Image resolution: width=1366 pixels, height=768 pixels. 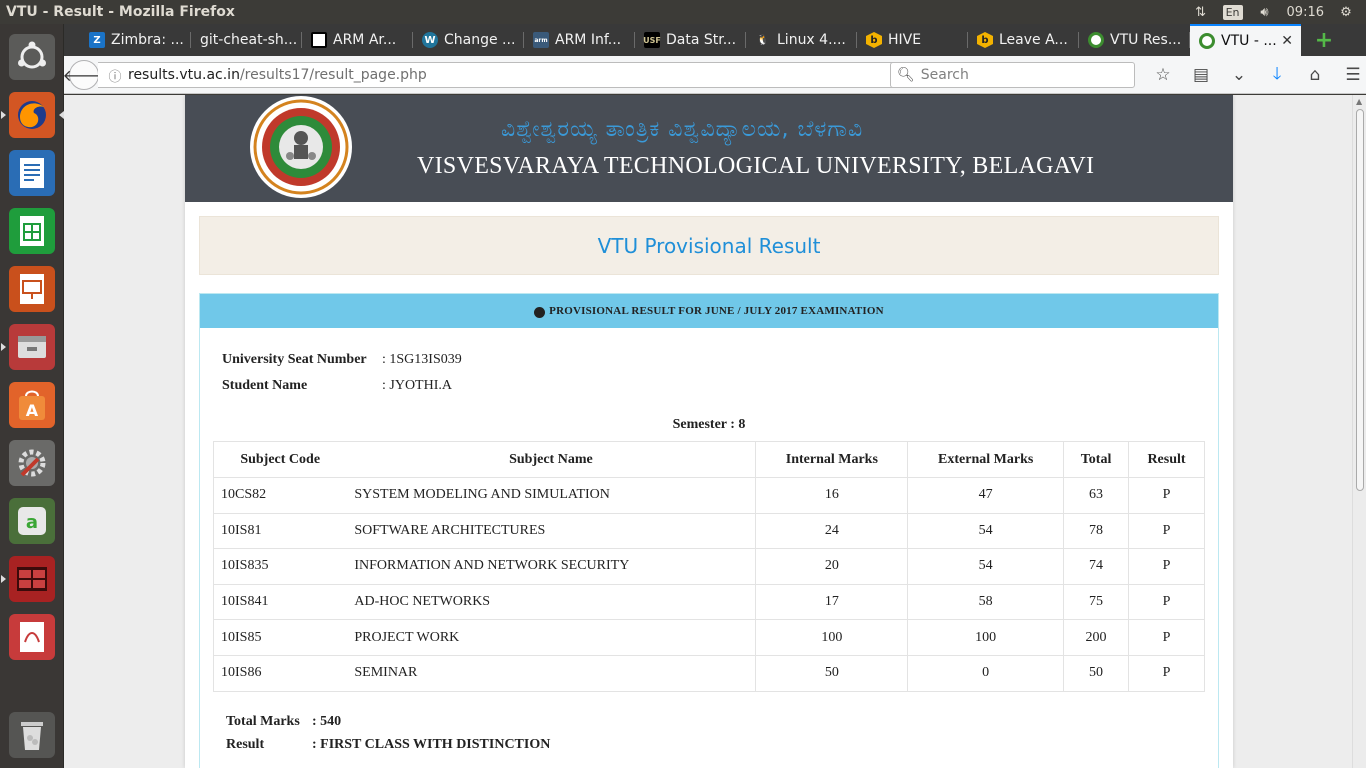 I want to click on page-title: VTU Provisional Result, so click(x=709, y=245).